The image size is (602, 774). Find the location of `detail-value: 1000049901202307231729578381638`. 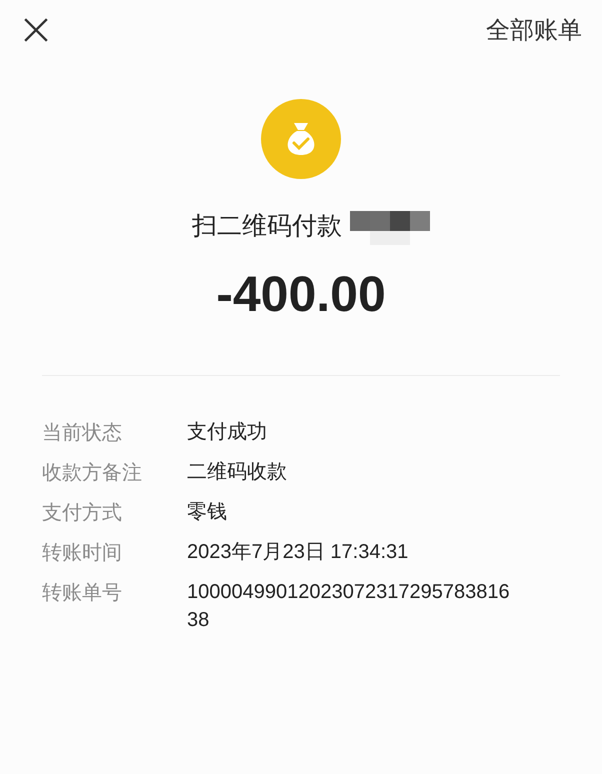

detail-value: 1000049901202307231729578381638 is located at coordinates (349, 606).